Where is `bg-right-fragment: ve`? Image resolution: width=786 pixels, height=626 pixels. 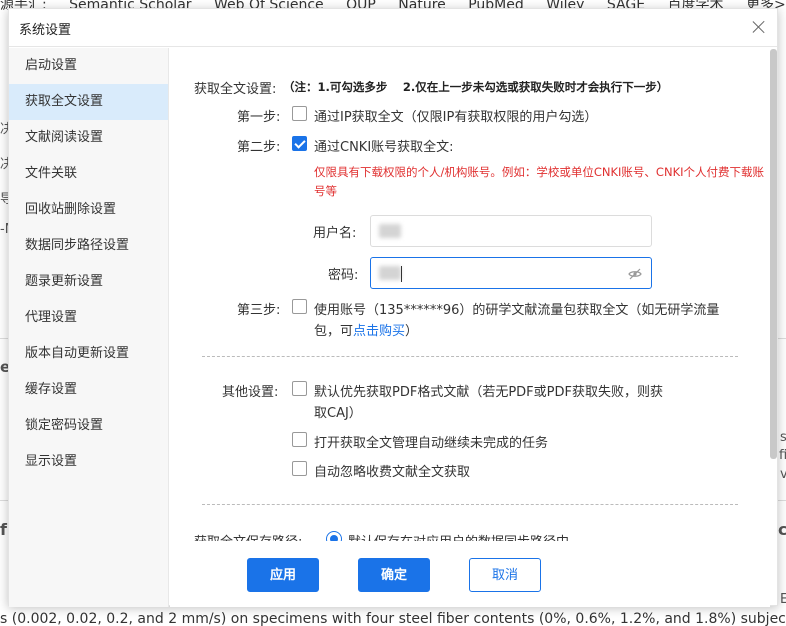 bg-right-fragment: ve is located at coordinates (783, 474).